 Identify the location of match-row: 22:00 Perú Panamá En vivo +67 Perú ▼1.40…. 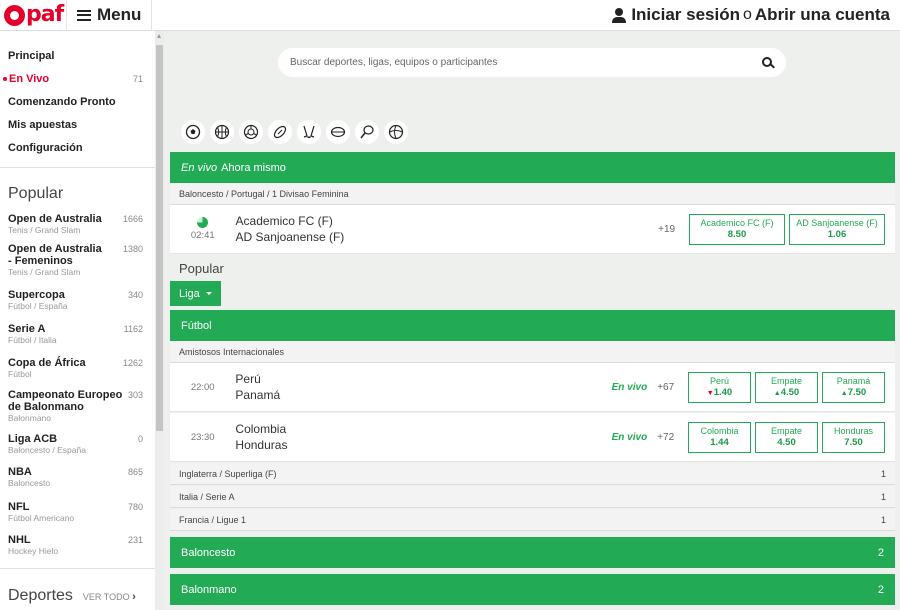
(532, 387).